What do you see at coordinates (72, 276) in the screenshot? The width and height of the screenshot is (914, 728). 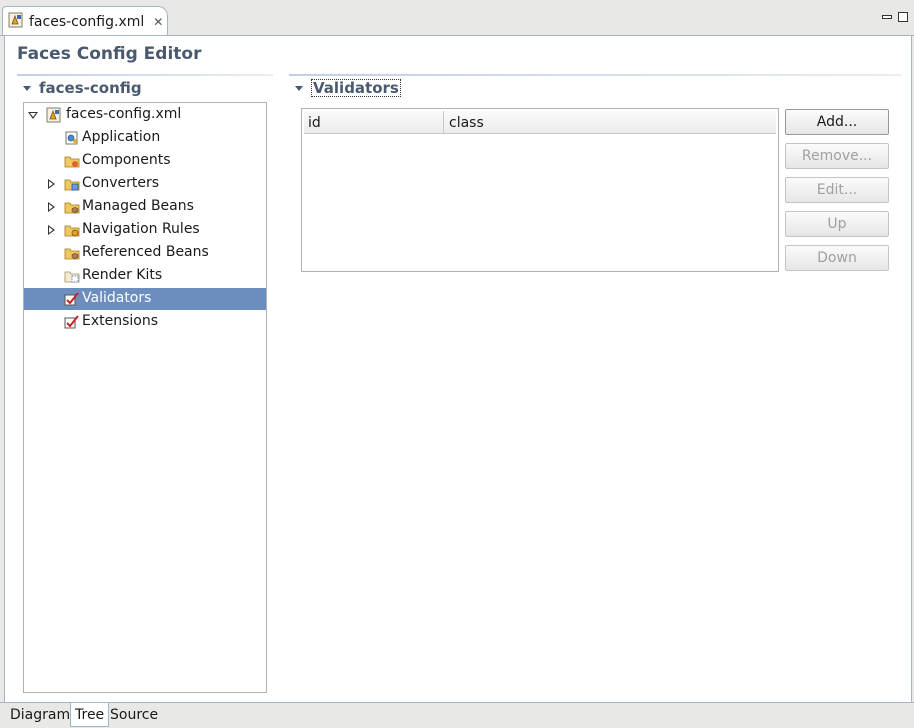 I see `renderkits-folder-icon` at bounding box center [72, 276].